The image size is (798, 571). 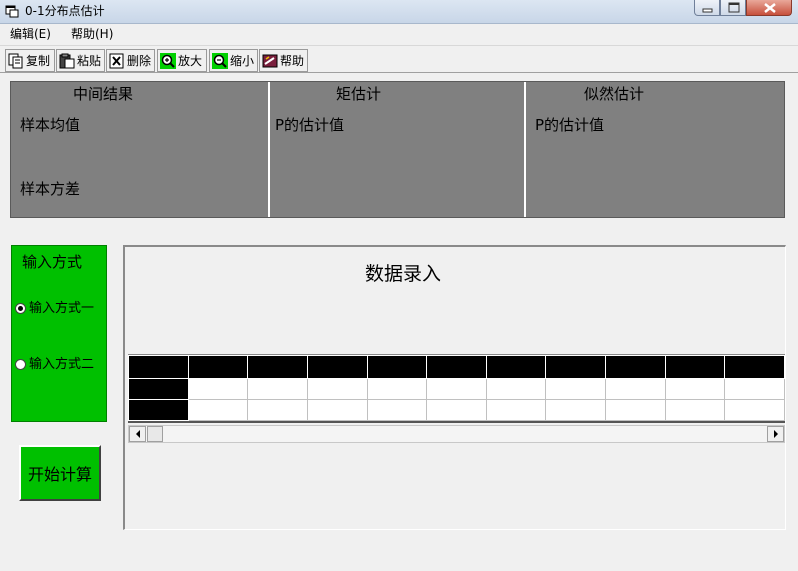 I want to click on toolbar: 复制 粘贴 删除 放大 缩小 帮助, so click(x=399, y=59).